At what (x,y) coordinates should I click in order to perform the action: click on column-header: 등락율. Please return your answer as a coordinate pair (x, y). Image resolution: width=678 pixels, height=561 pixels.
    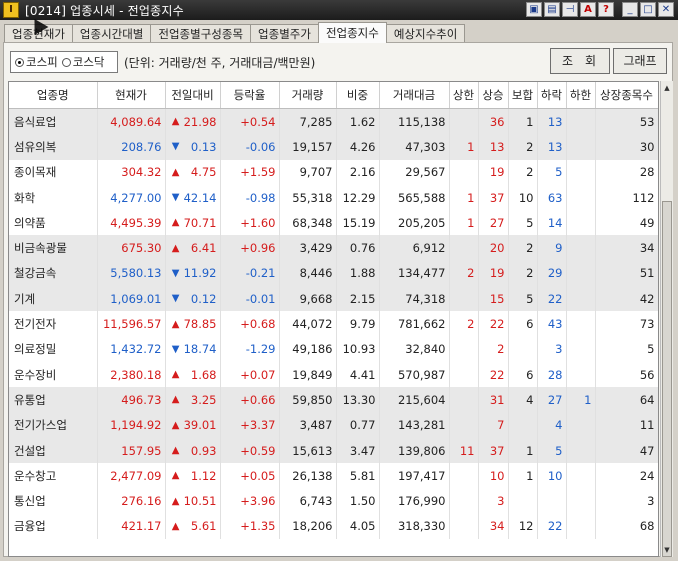
    Looking at the image, I should click on (250, 95).